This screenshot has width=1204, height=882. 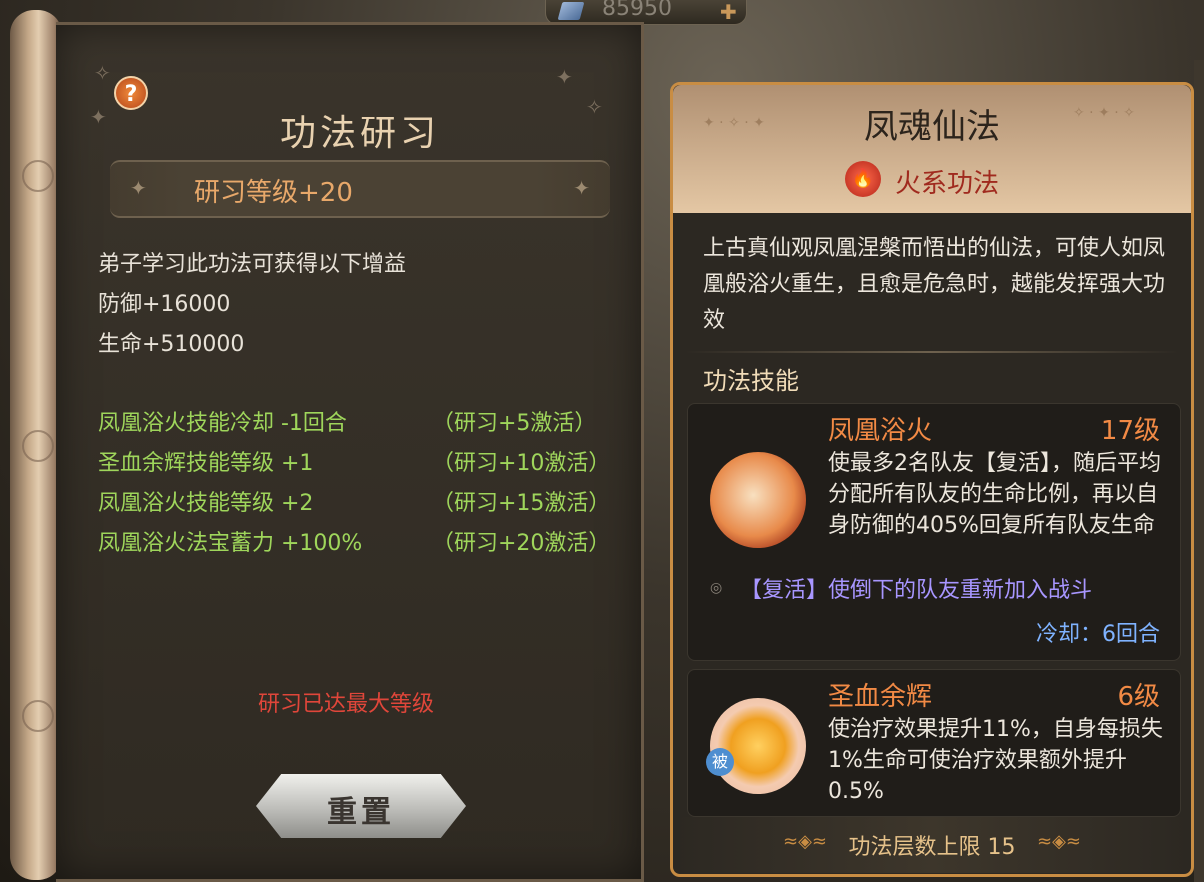 I want to click on skill-level: 17级, so click(x=1130, y=431).